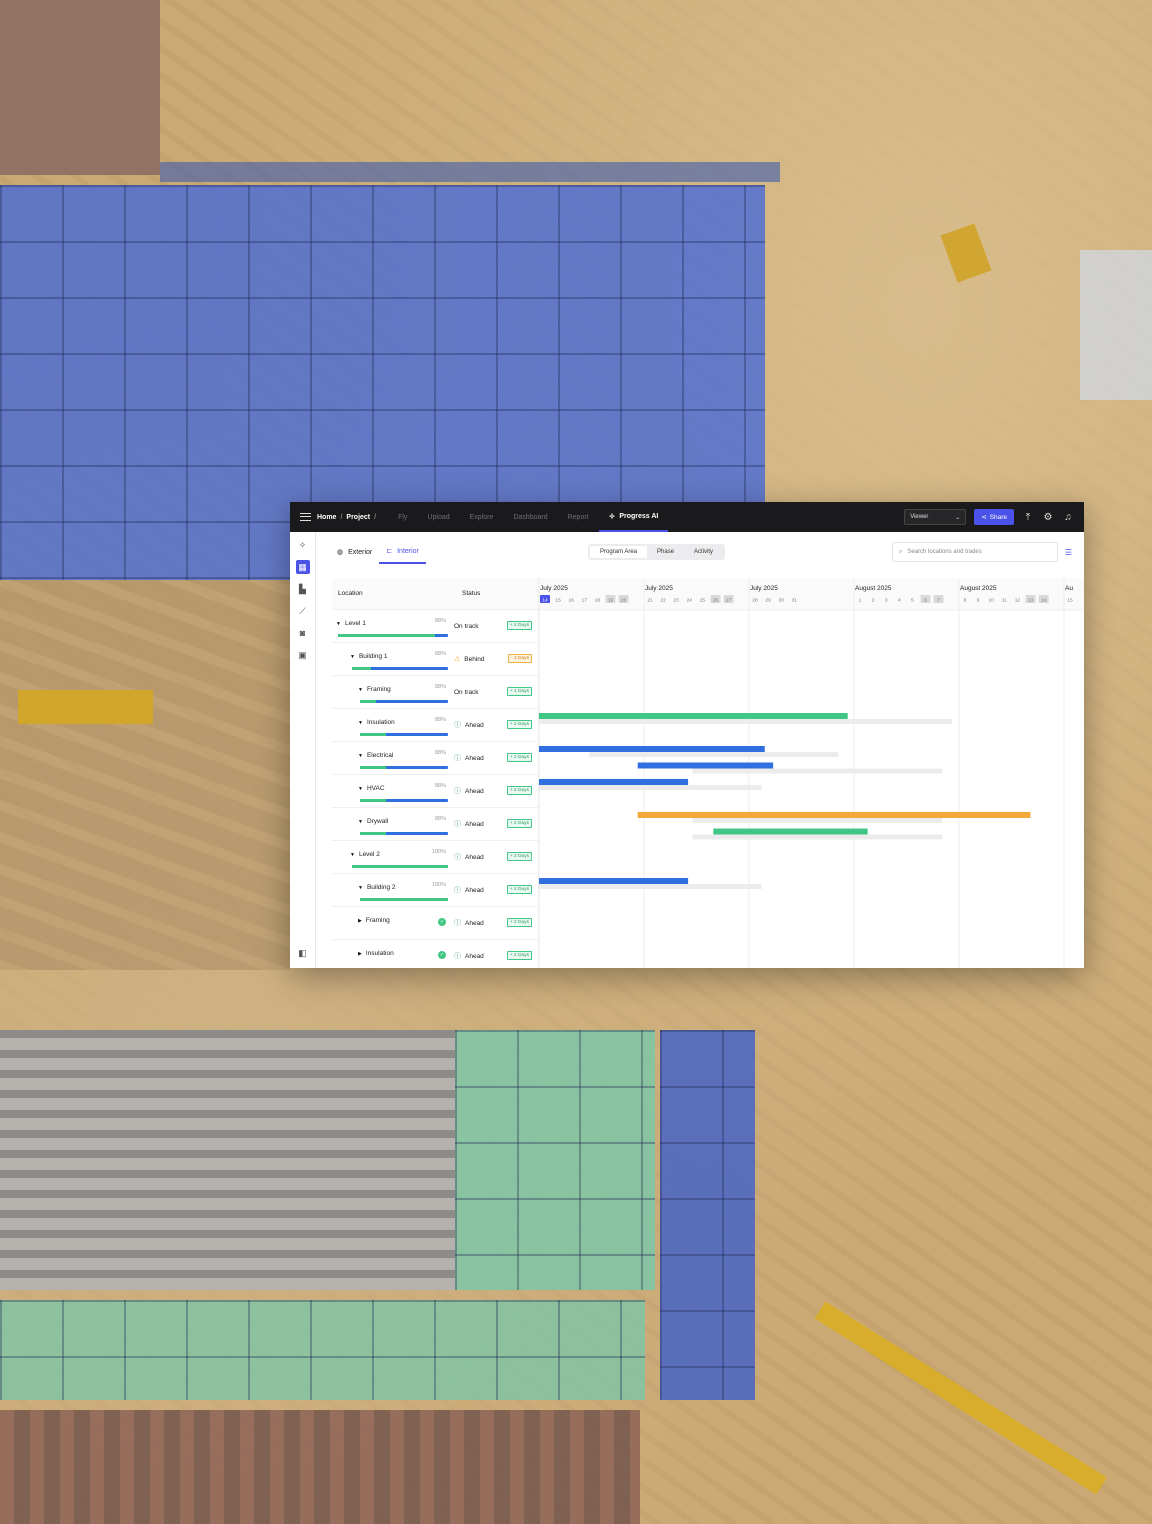  I want to click on tab-interior: ⊏ Interior, so click(402, 552).